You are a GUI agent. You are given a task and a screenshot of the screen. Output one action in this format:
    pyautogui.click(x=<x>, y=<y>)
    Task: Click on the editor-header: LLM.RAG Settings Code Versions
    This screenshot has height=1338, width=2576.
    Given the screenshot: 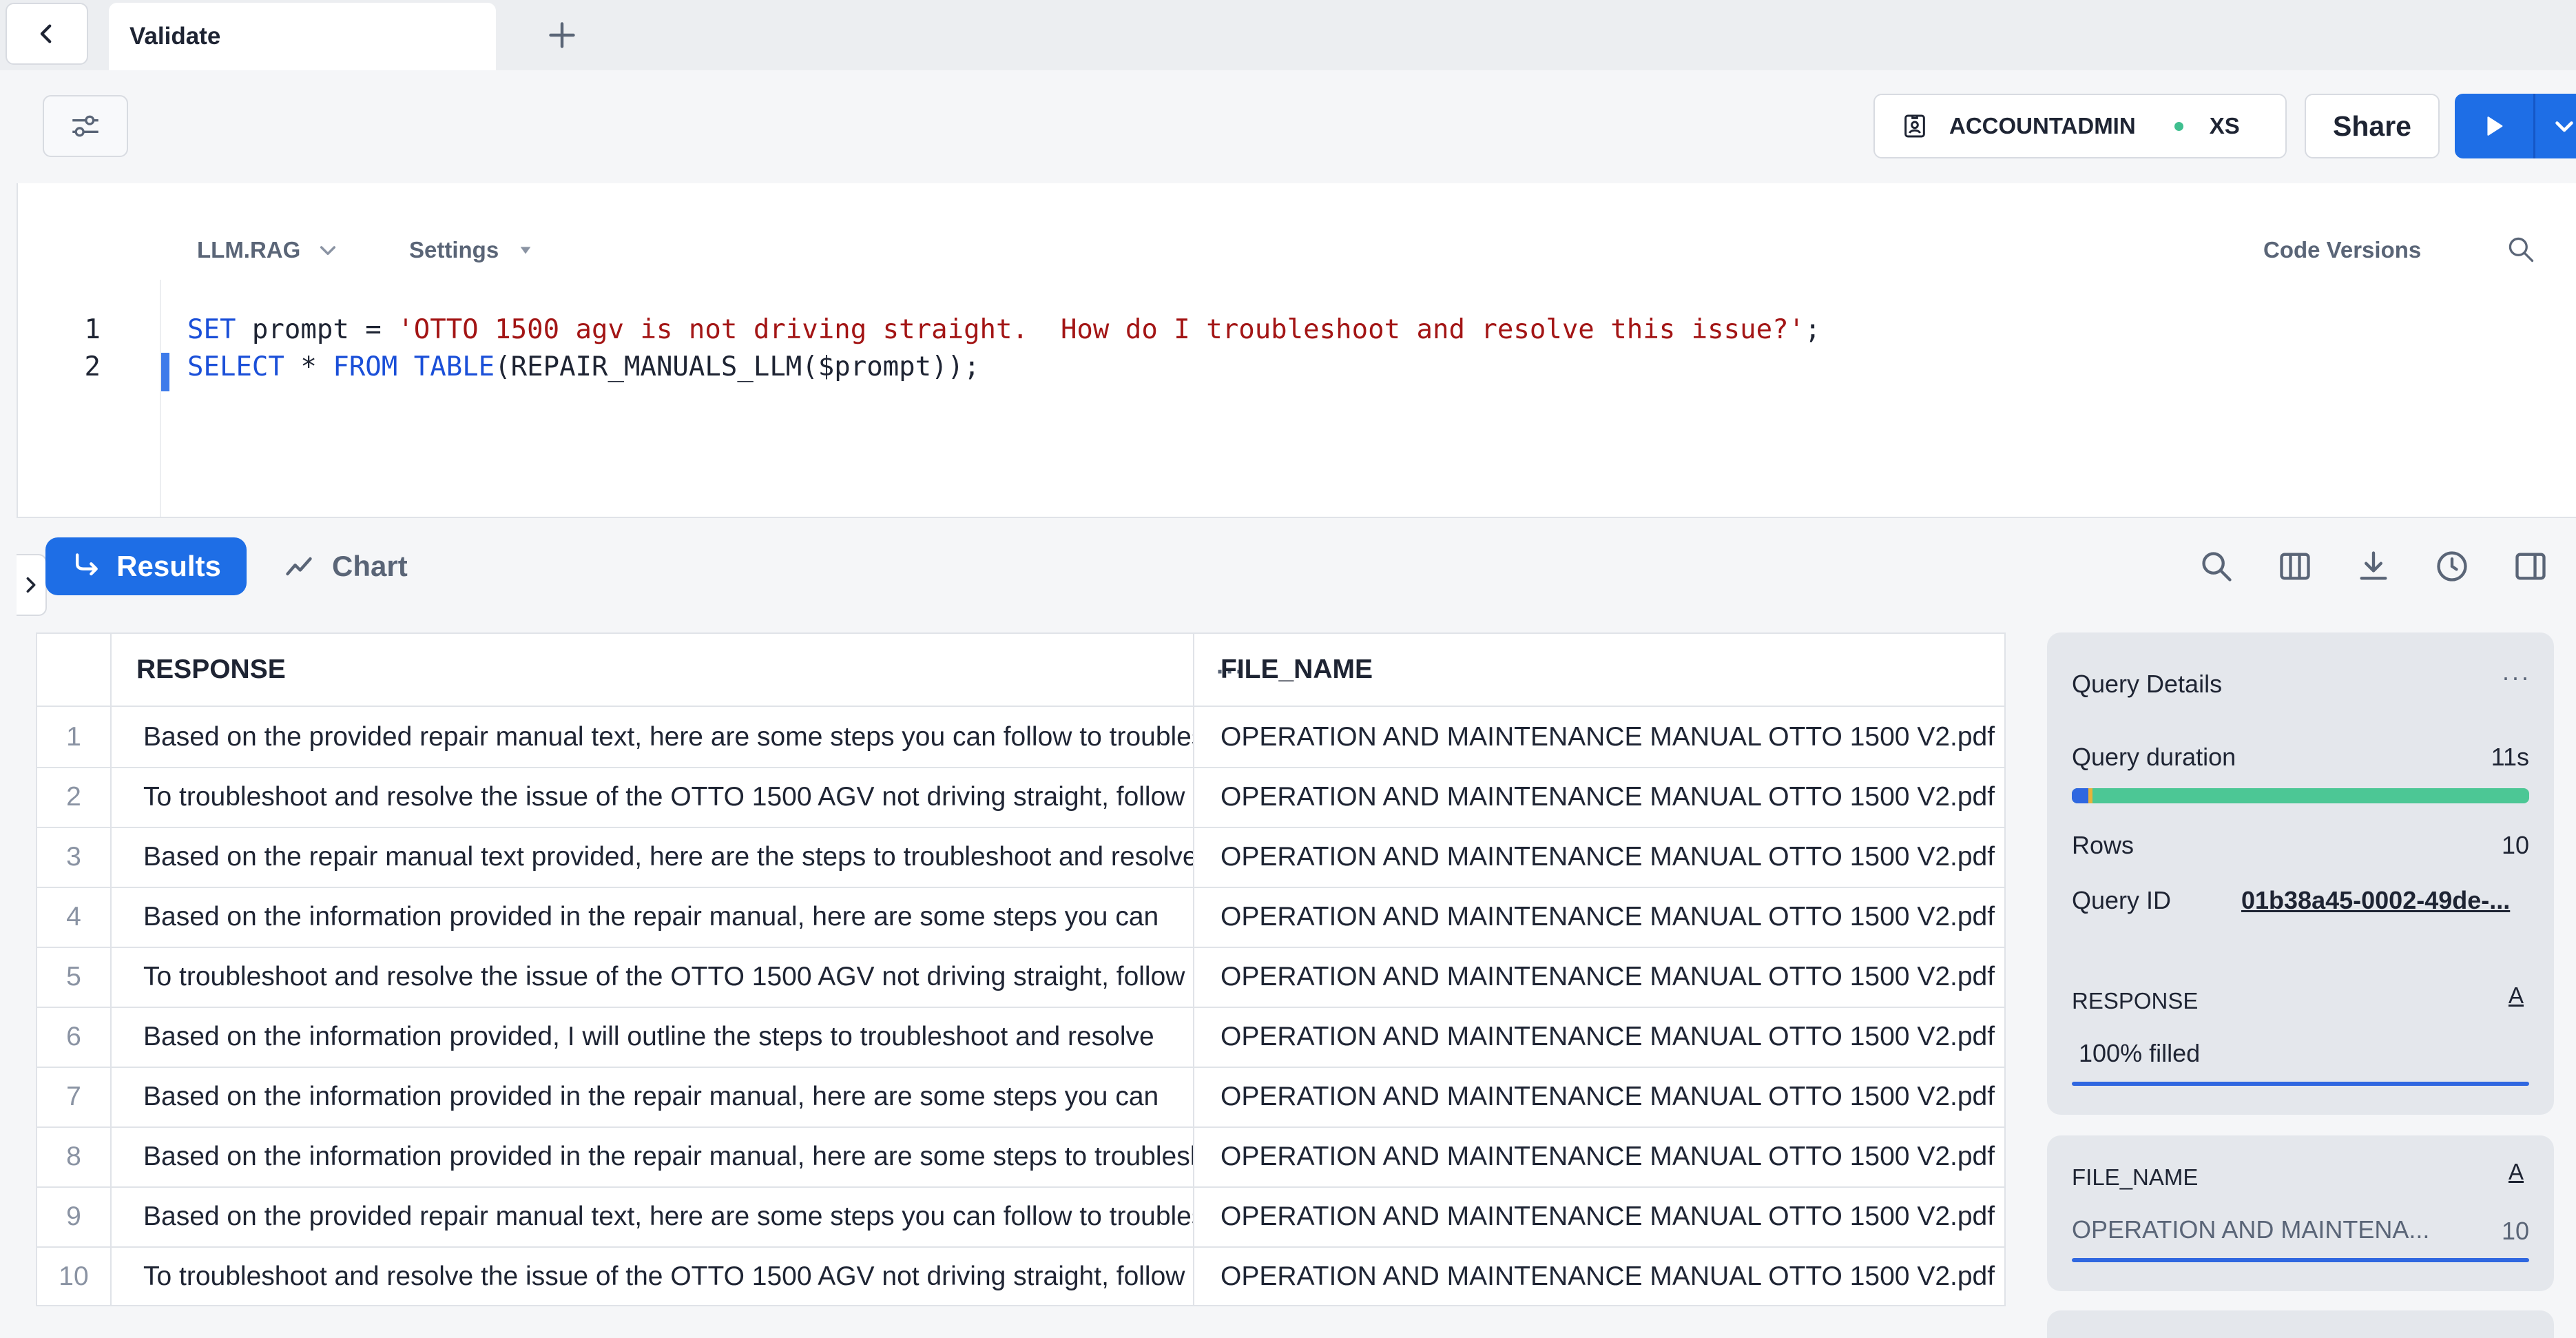 What is the action you would take?
    pyautogui.click(x=1297, y=252)
    